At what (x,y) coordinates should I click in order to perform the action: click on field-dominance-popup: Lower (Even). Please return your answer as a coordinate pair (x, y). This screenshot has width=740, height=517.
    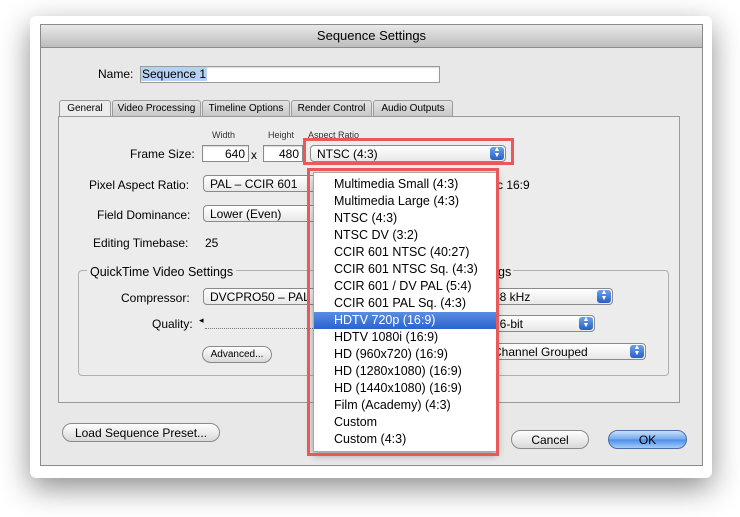
    Looking at the image, I should click on (263, 213).